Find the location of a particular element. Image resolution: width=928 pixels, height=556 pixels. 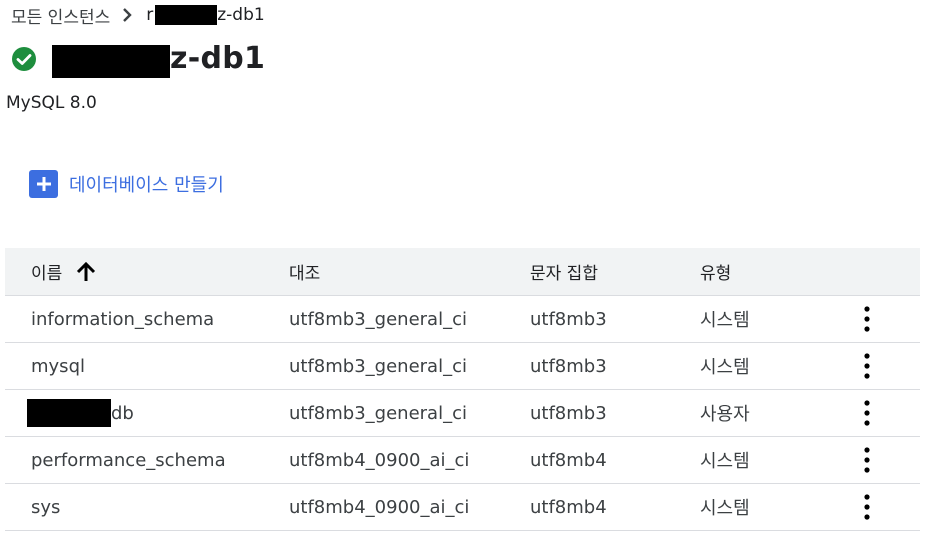

column-header-charset: 문자 집합 is located at coordinates (589, 271).